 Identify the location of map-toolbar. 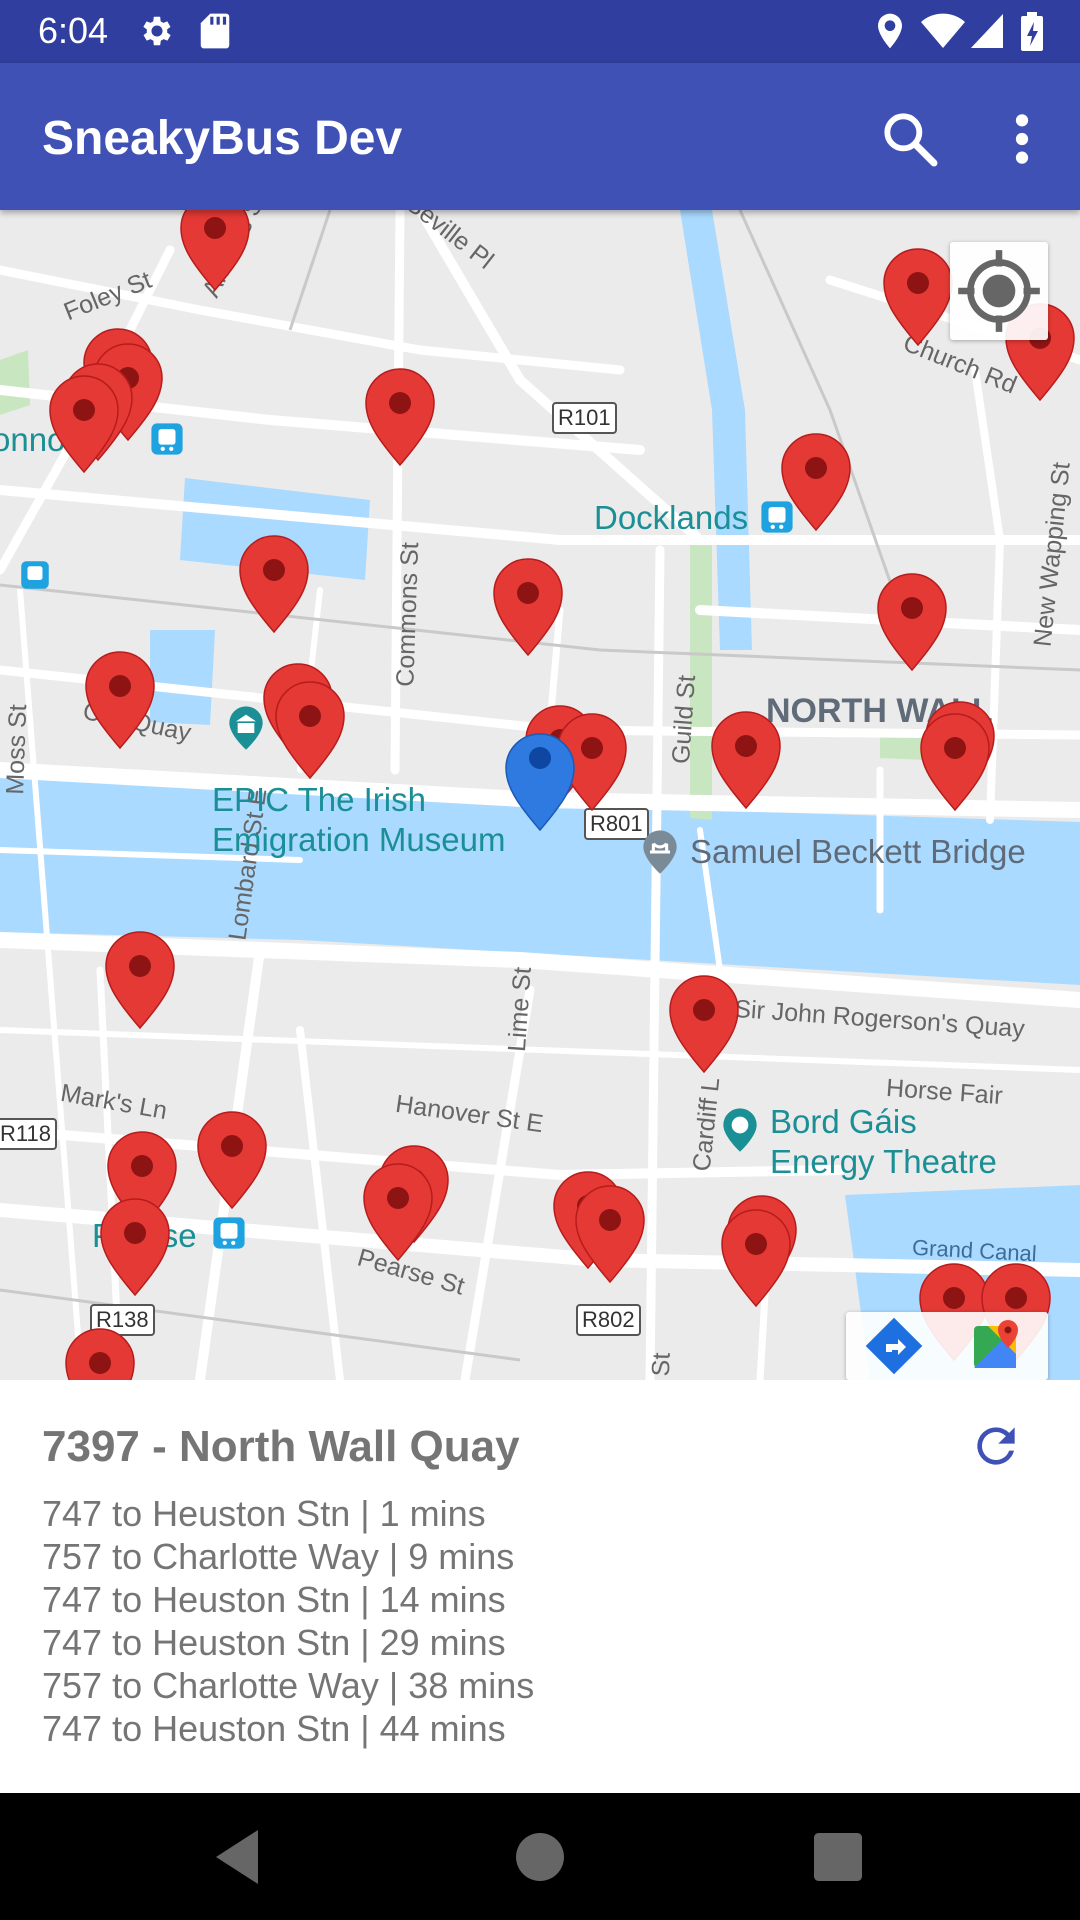
(947, 1346).